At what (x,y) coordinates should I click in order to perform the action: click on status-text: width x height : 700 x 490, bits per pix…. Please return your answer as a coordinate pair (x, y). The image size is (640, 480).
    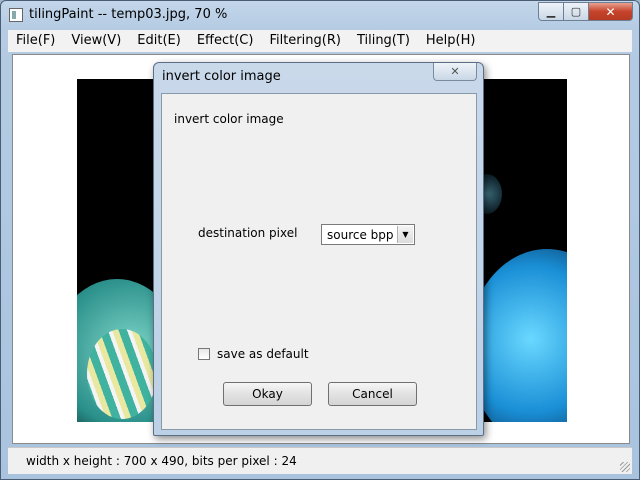
    Looking at the image, I should click on (161, 461).